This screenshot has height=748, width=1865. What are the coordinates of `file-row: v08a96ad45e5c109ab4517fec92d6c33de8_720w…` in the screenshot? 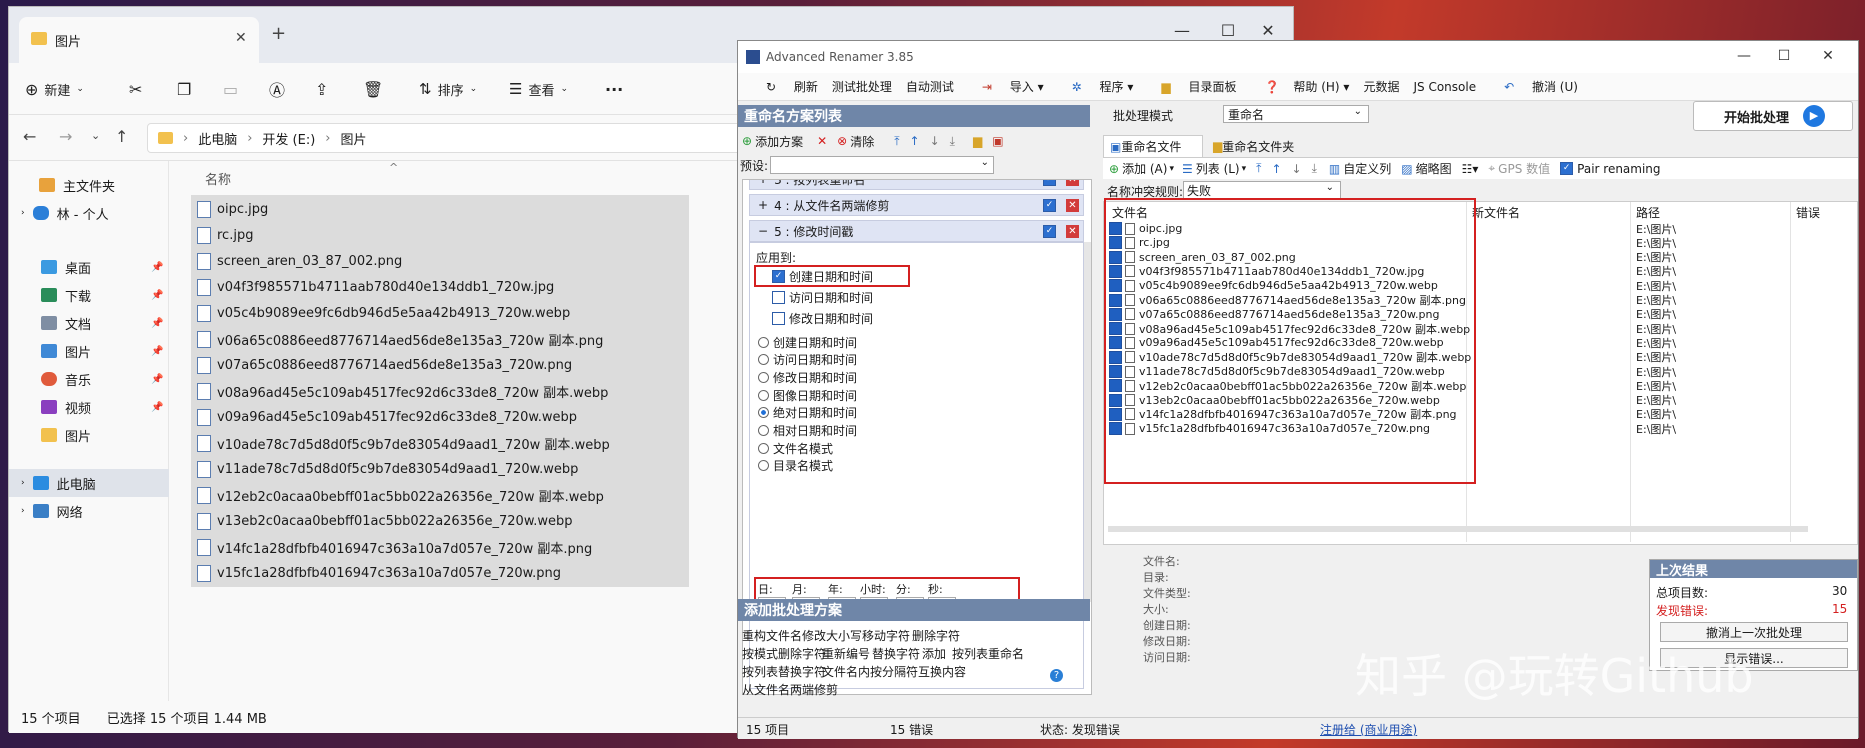 It's located at (440, 391).